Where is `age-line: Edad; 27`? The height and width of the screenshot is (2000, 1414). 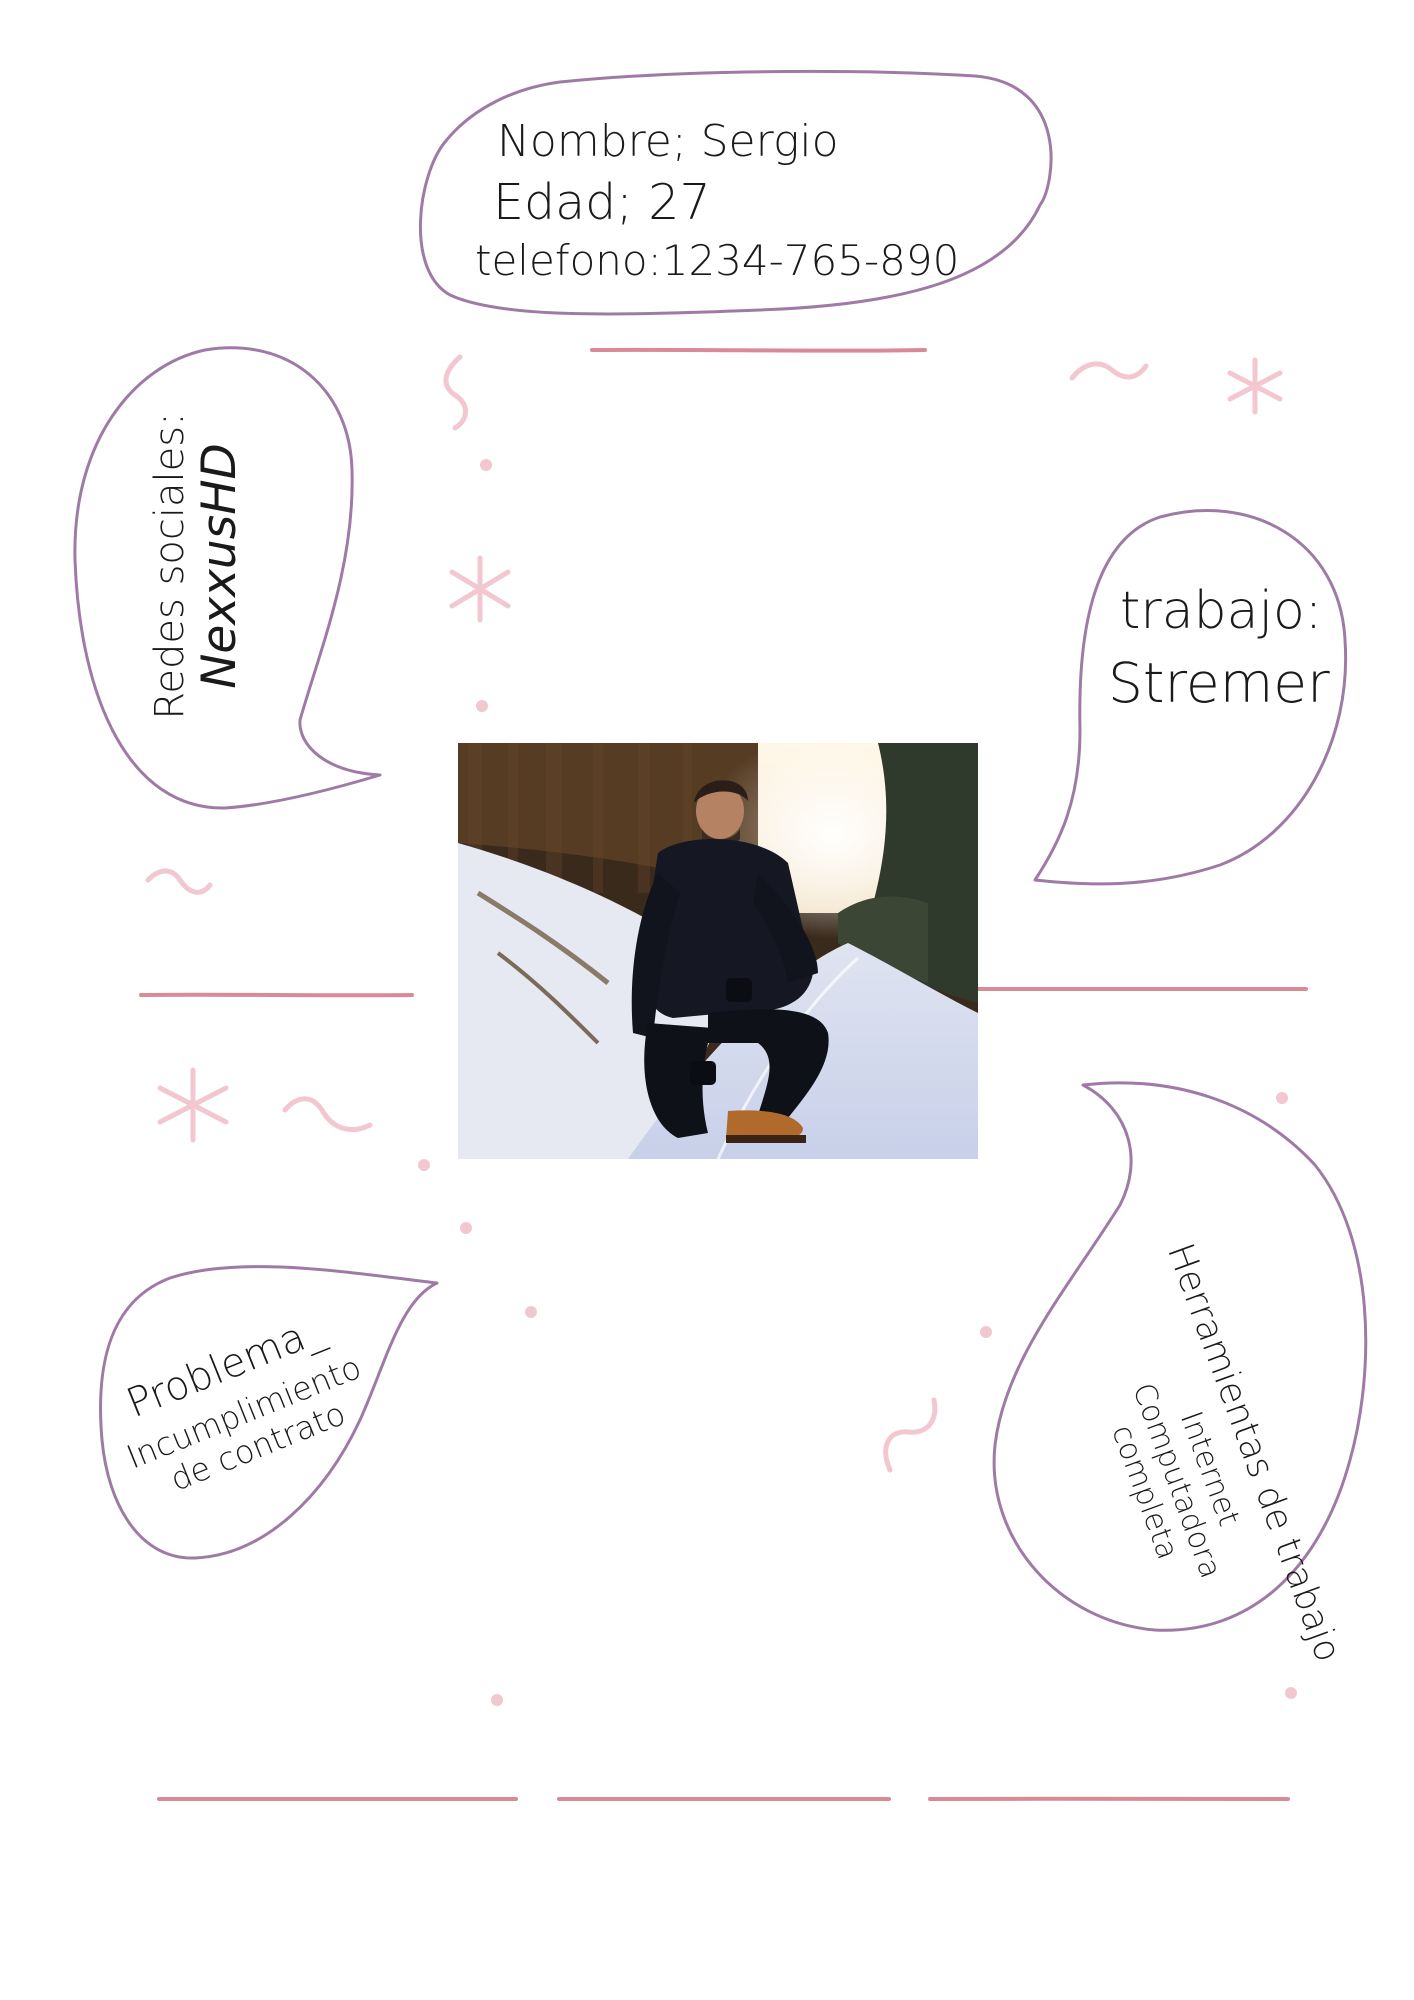
age-line: Edad; 27 is located at coordinates (602, 202).